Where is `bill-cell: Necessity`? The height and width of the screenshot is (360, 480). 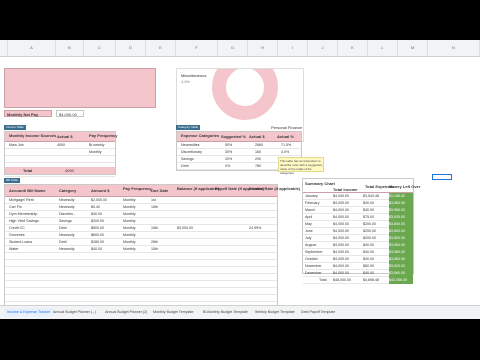 bill-cell: Necessity is located at coordinates (74, 249).